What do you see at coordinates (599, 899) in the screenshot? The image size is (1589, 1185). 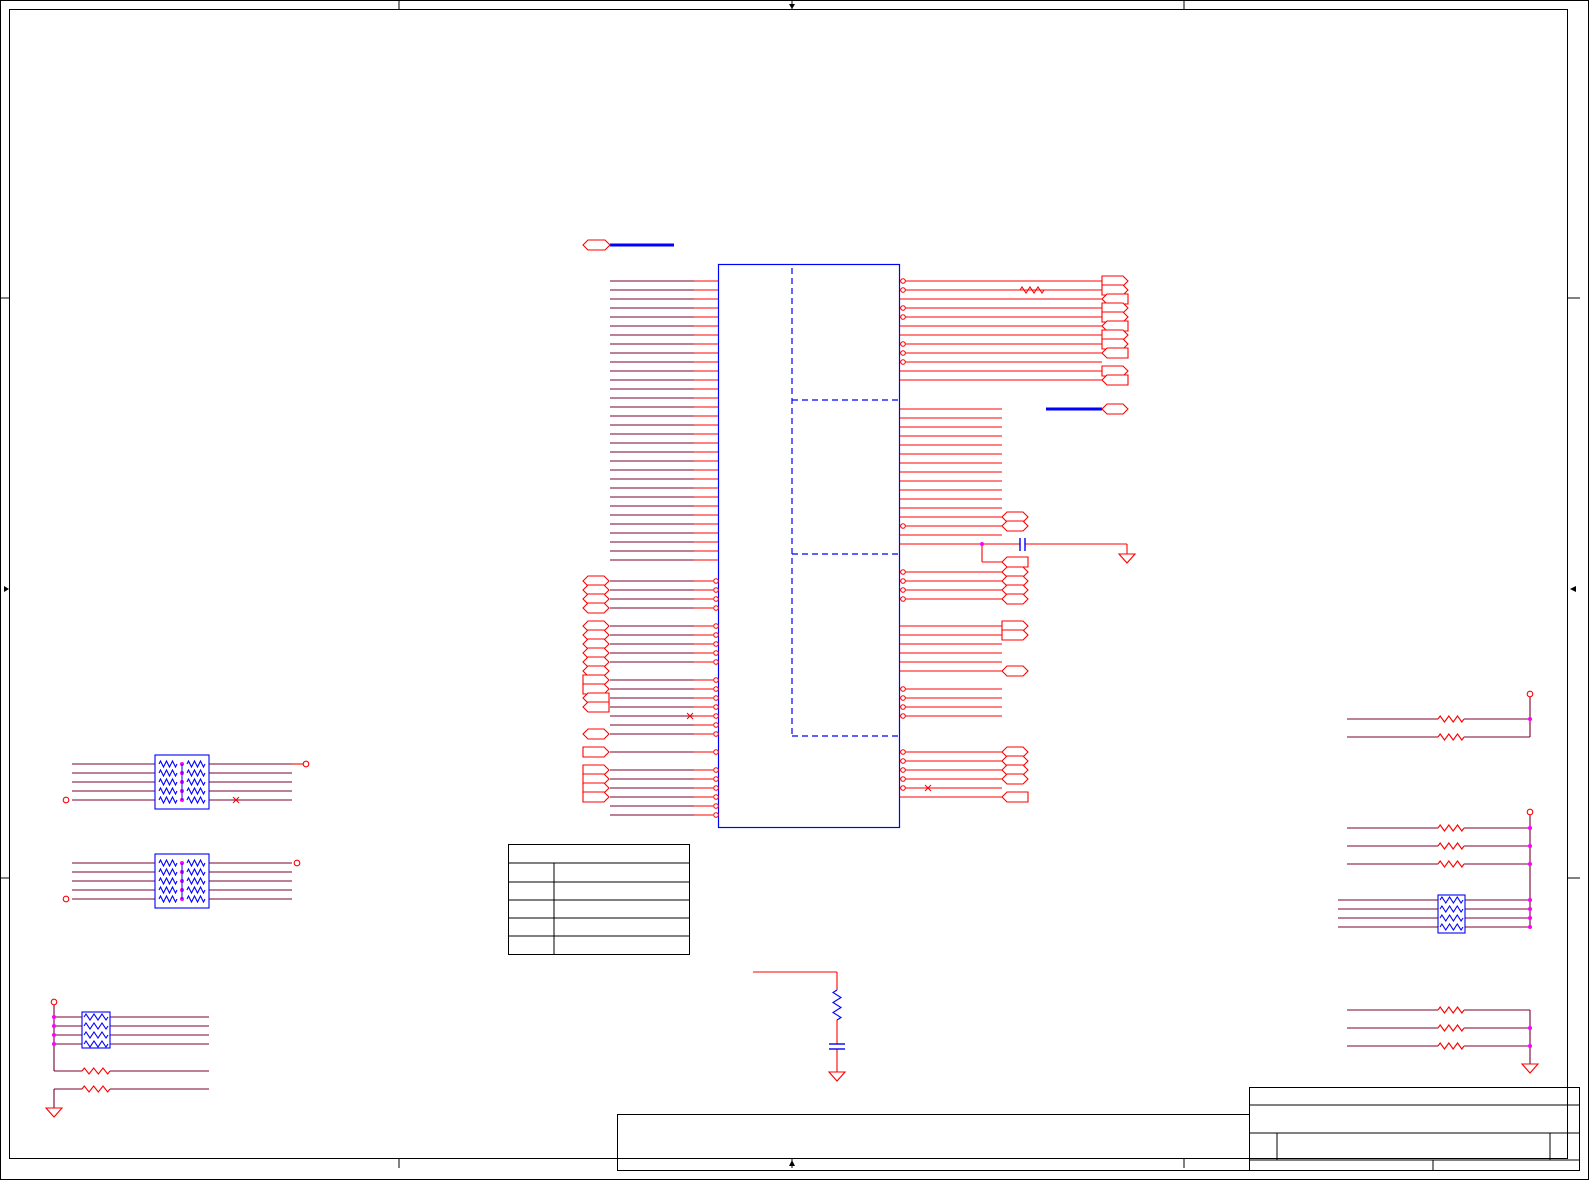 I see `legend-table` at bounding box center [599, 899].